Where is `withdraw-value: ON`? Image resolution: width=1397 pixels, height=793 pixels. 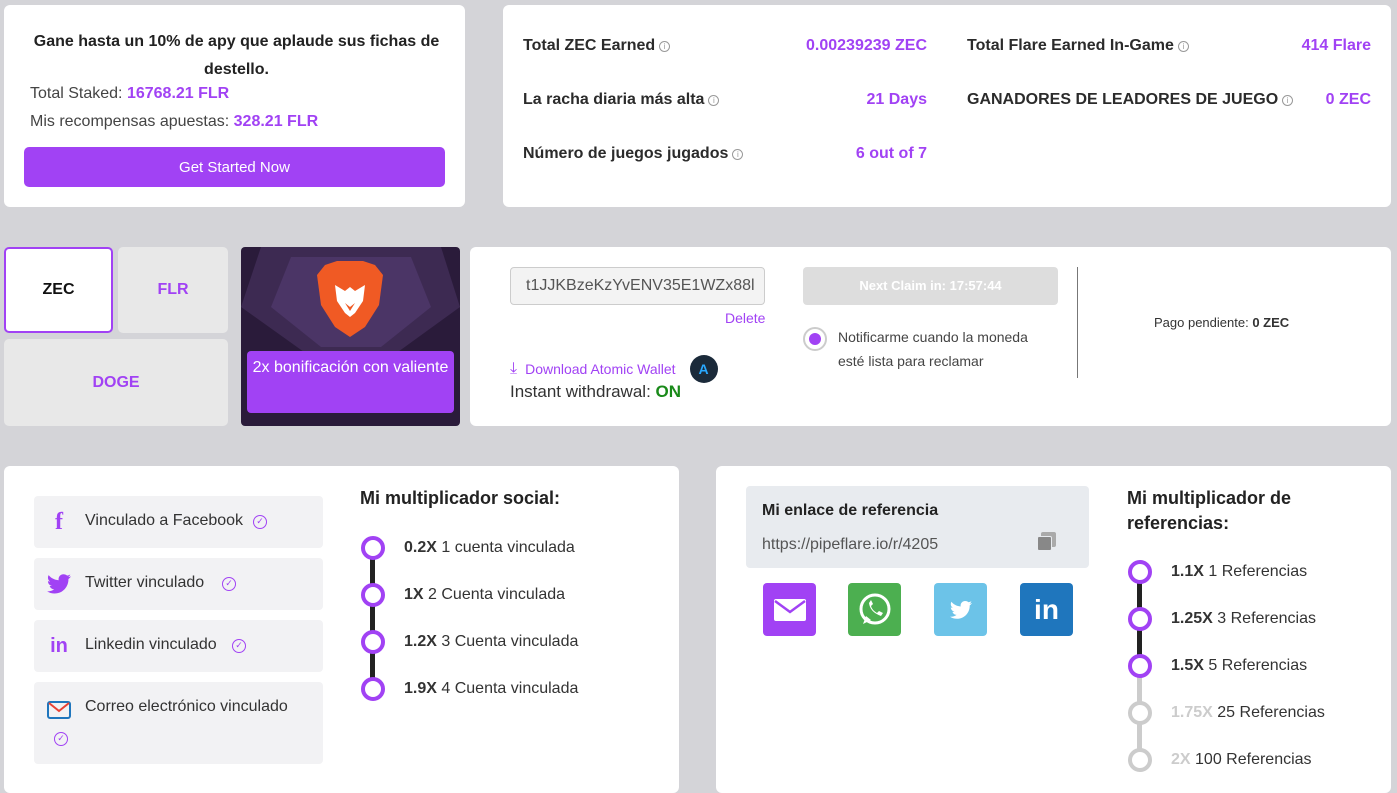 withdraw-value: ON is located at coordinates (668, 391).